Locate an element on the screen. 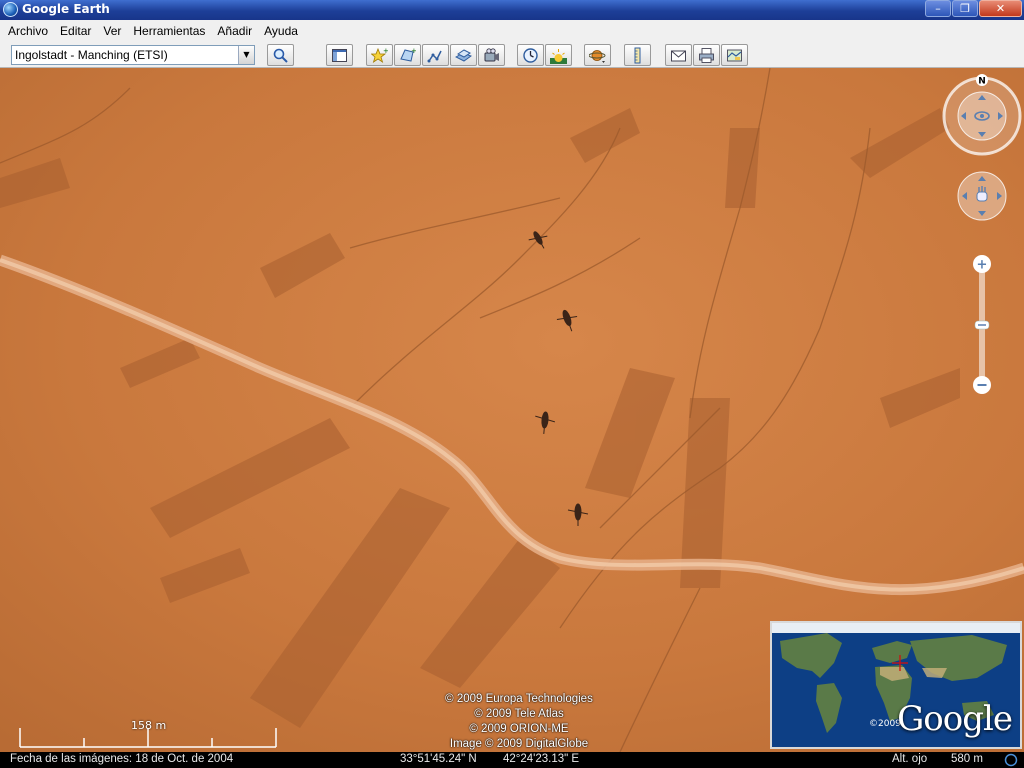 The height and width of the screenshot is (768, 1024). zoom-slider: + is located at coordinates (982, 324).